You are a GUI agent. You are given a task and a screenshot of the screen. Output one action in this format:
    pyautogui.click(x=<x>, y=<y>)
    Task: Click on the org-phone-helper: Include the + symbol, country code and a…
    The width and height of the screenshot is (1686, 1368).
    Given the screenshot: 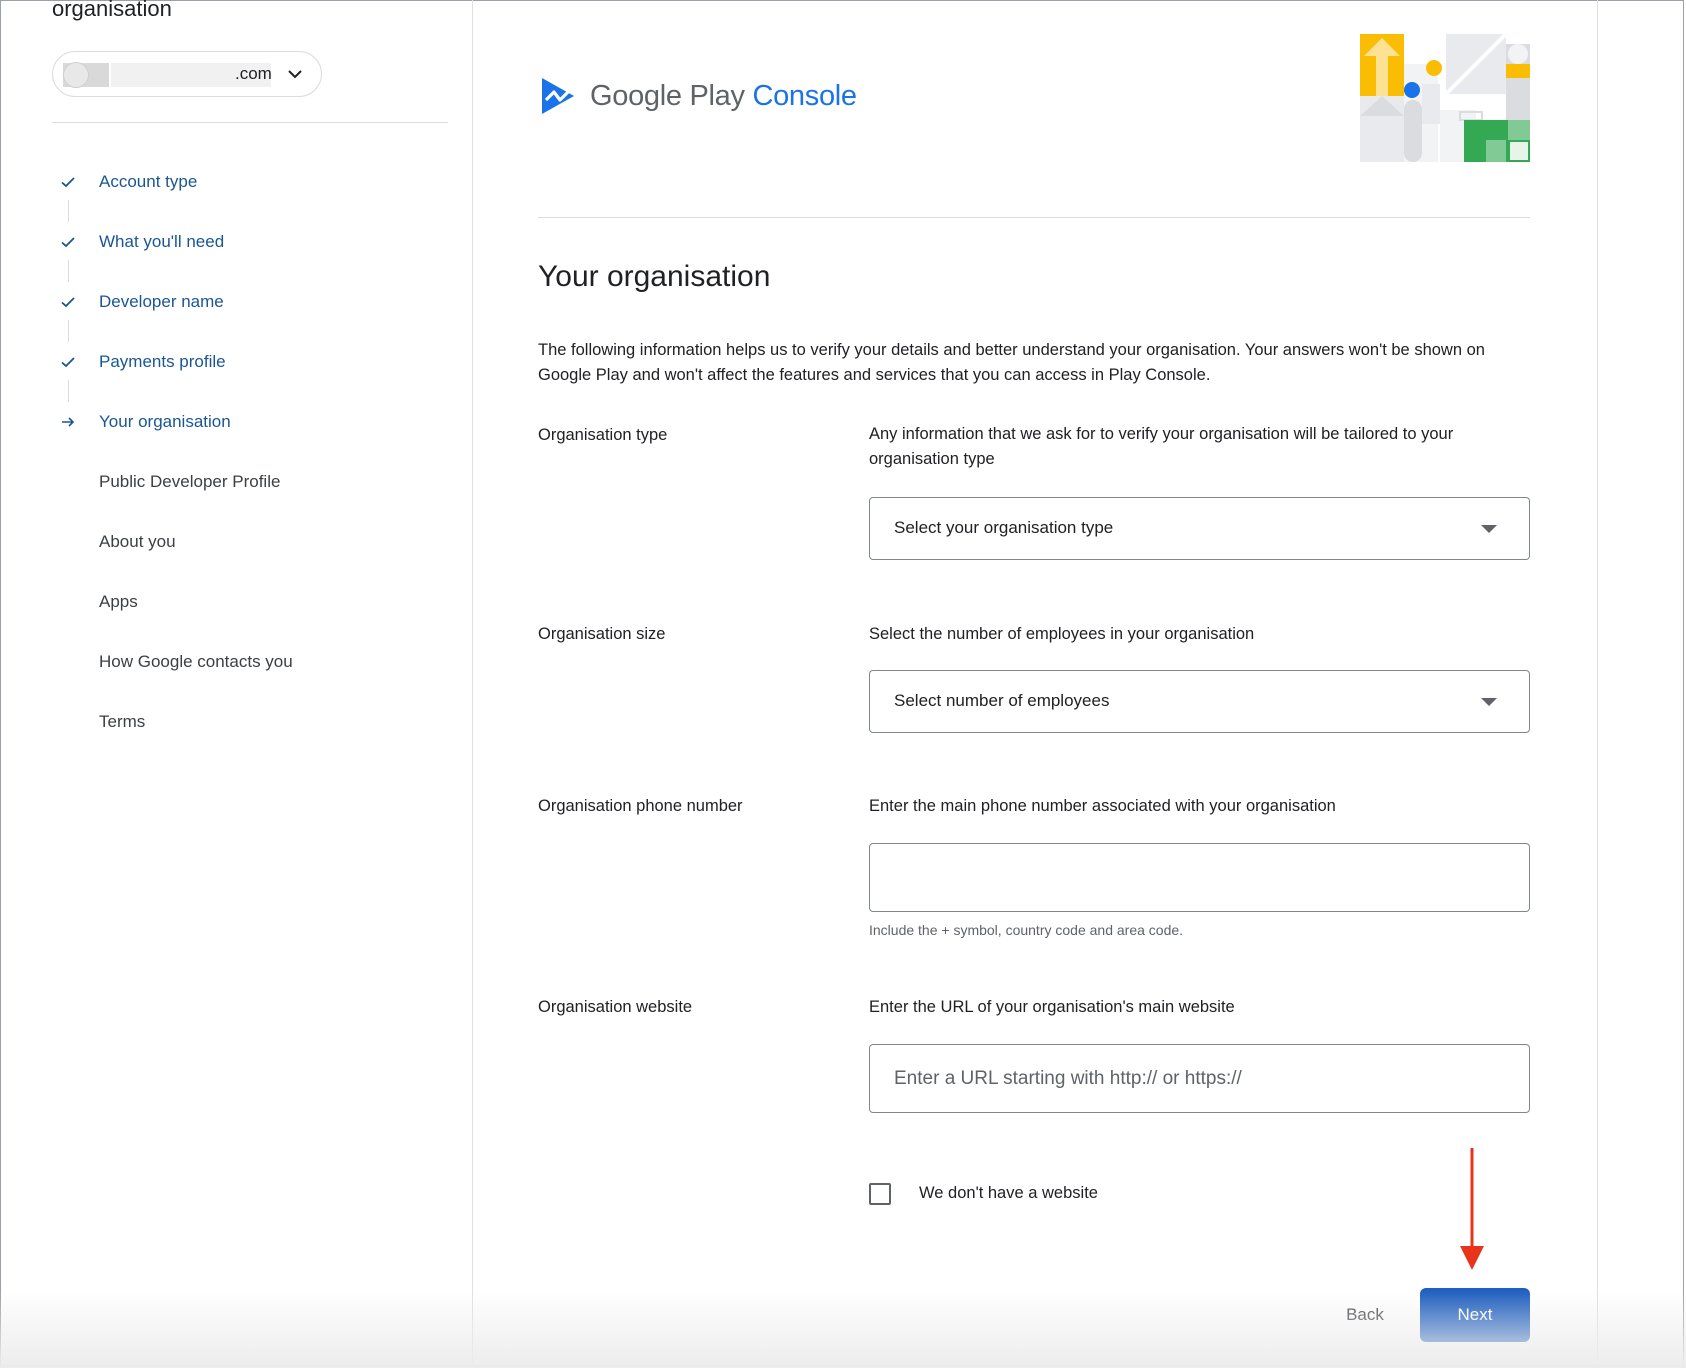 What is the action you would take?
    pyautogui.click(x=1026, y=930)
    